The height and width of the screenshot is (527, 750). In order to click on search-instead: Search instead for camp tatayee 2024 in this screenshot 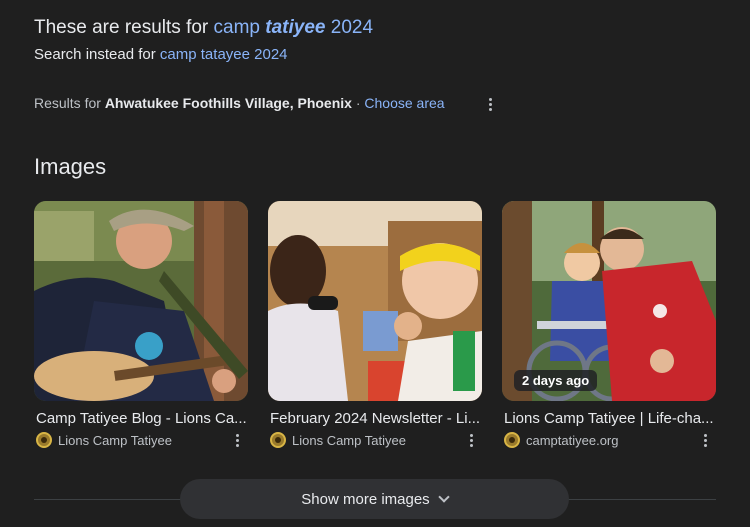, I will do `click(161, 54)`.